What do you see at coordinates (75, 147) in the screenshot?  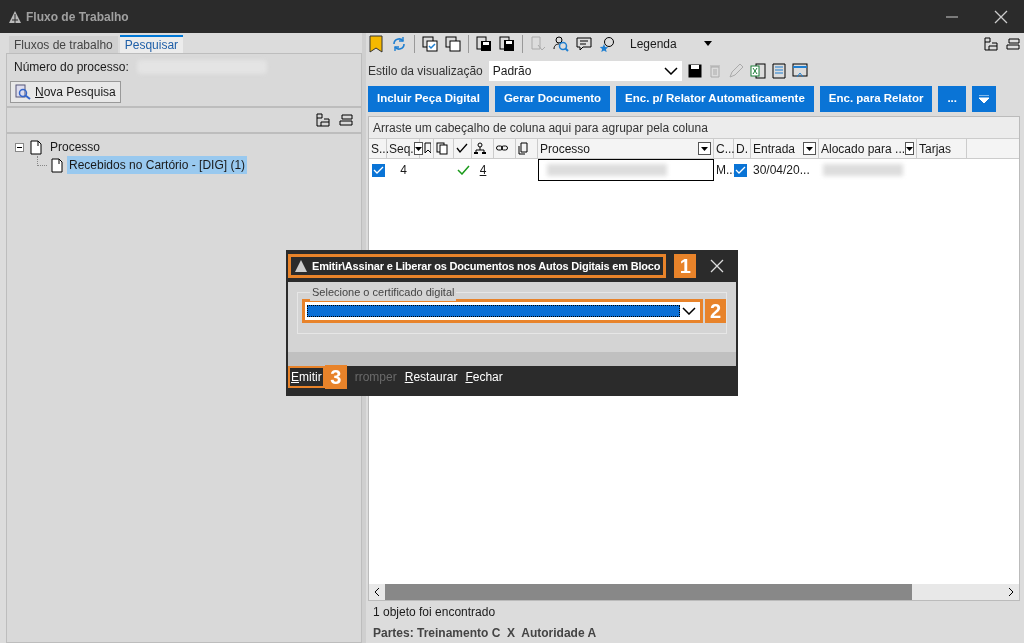 I see `tree-item: Processo` at bounding box center [75, 147].